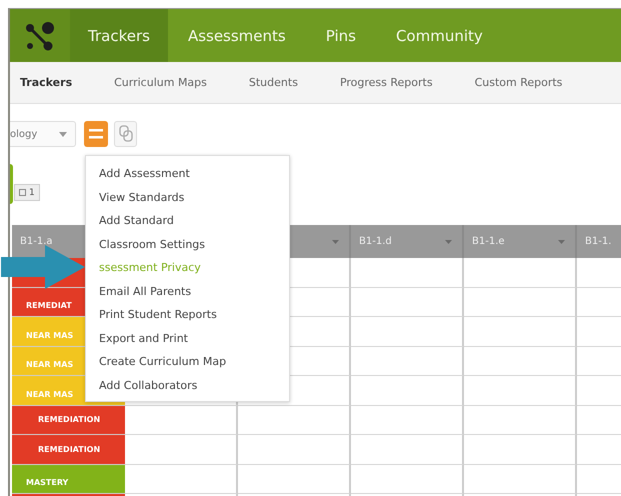  I want to click on overlap-icon, so click(125, 134).